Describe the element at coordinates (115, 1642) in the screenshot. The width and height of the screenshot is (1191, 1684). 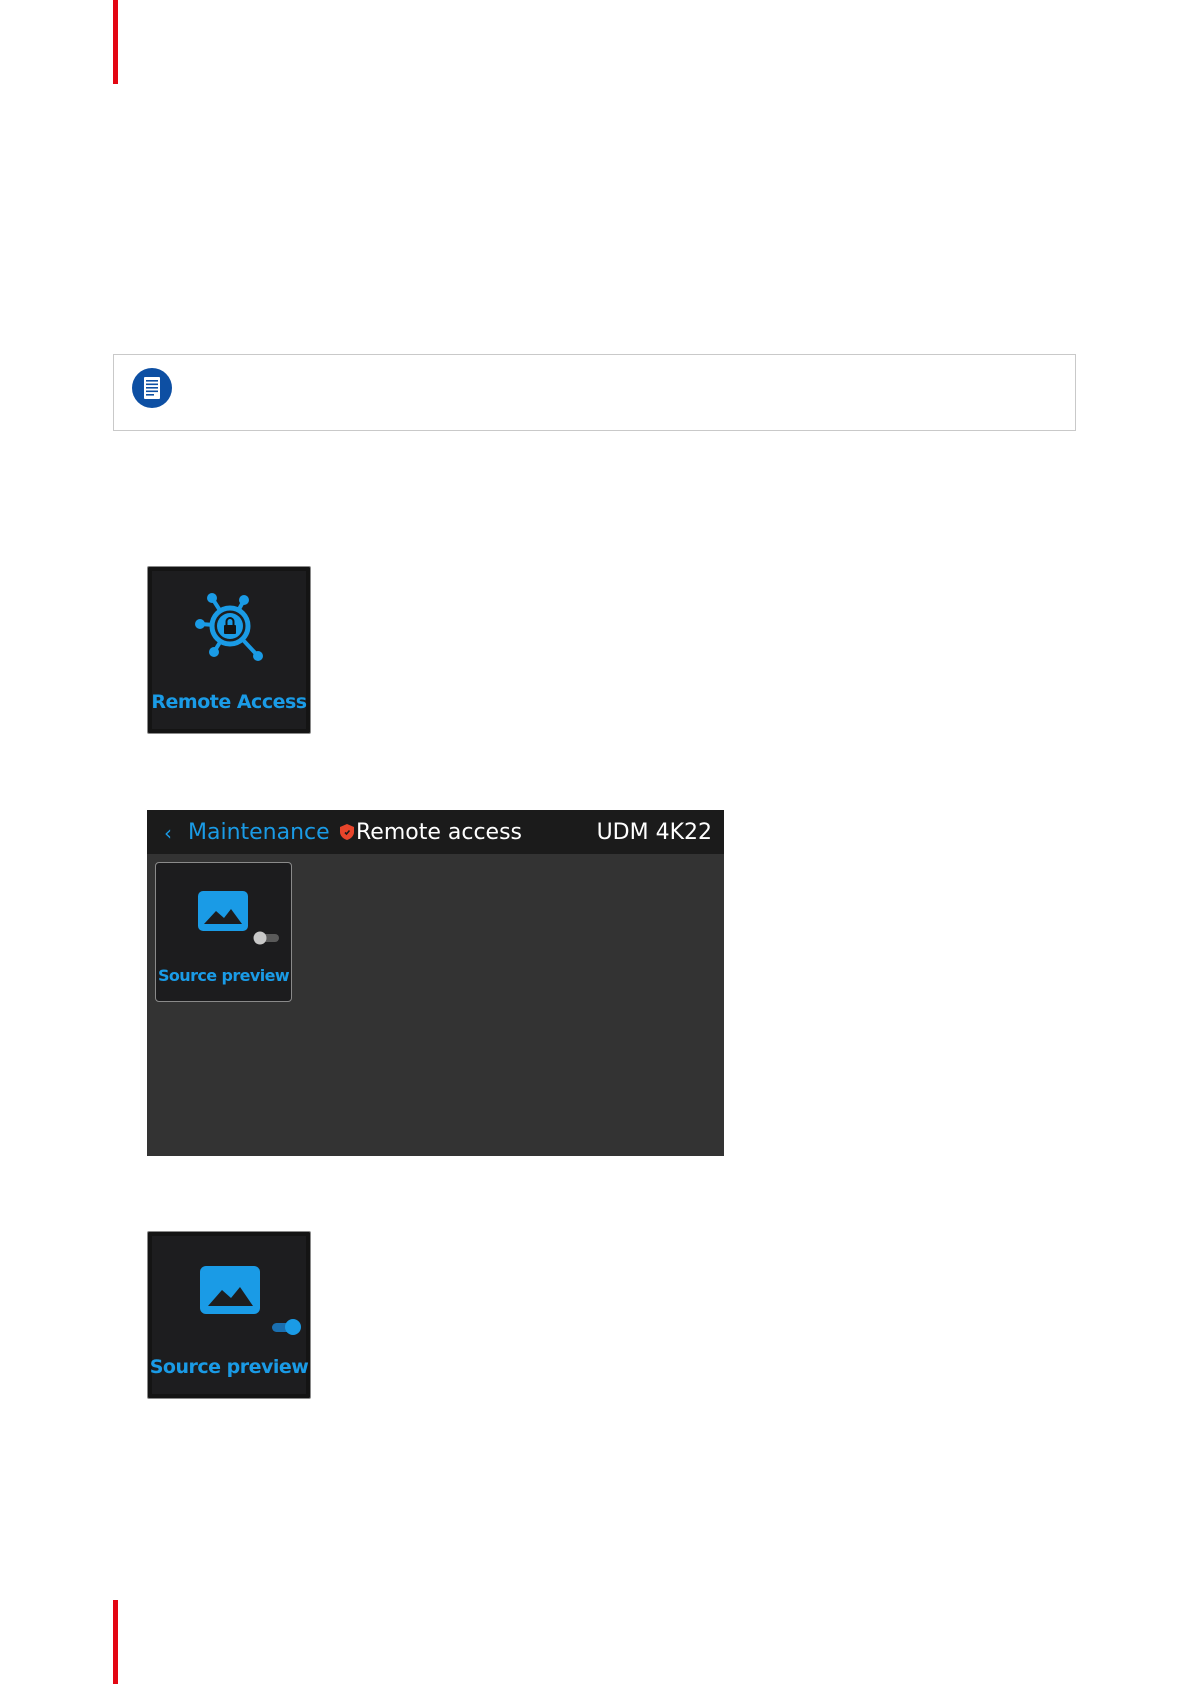
I see `footer-accent-bar` at that location.